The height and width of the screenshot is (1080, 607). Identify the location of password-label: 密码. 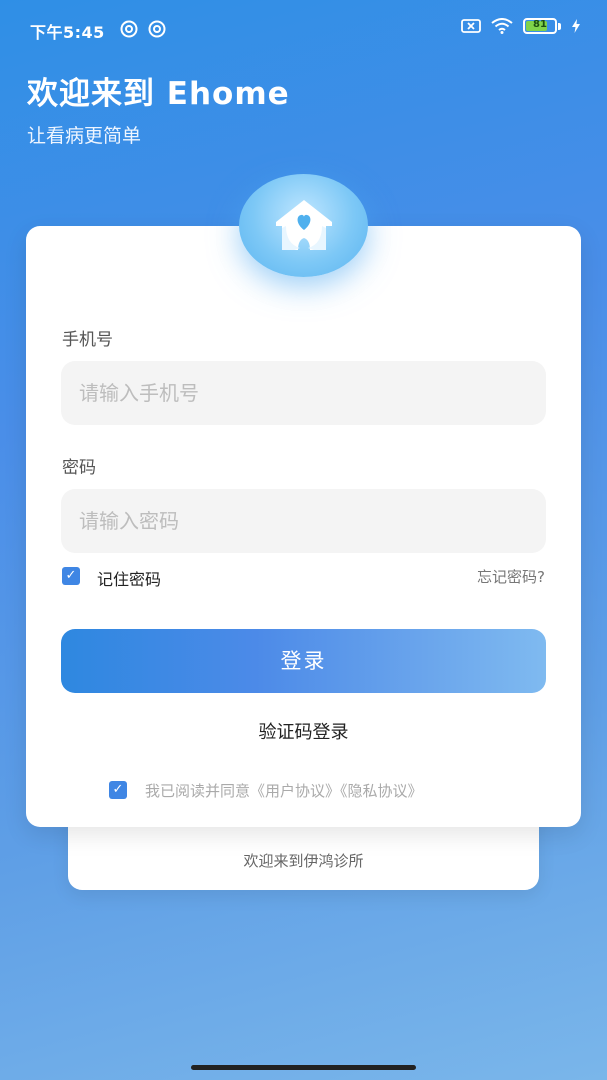
(79, 468).